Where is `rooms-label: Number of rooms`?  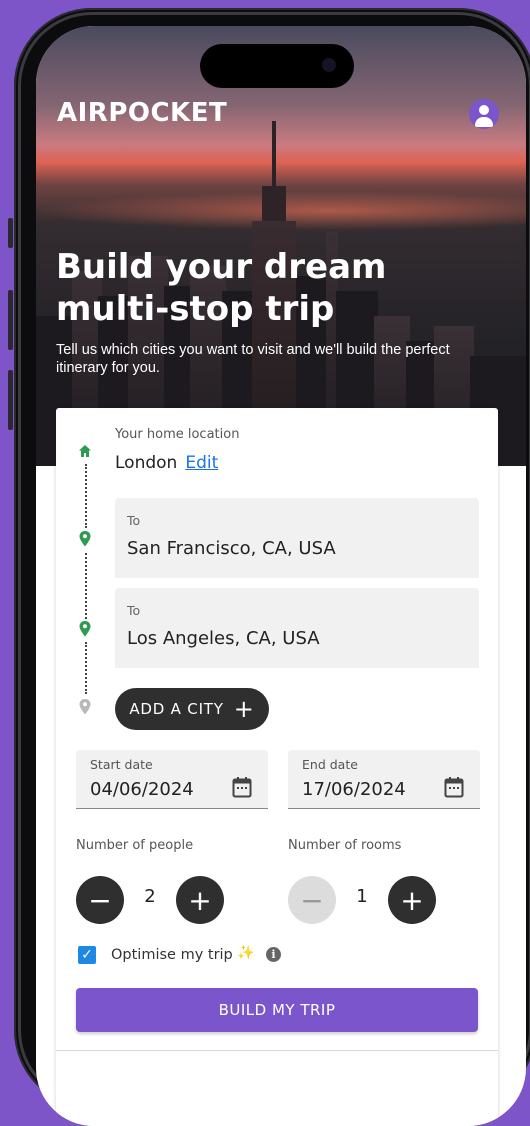
rooms-label: Number of rooms is located at coordinates (345, 845).